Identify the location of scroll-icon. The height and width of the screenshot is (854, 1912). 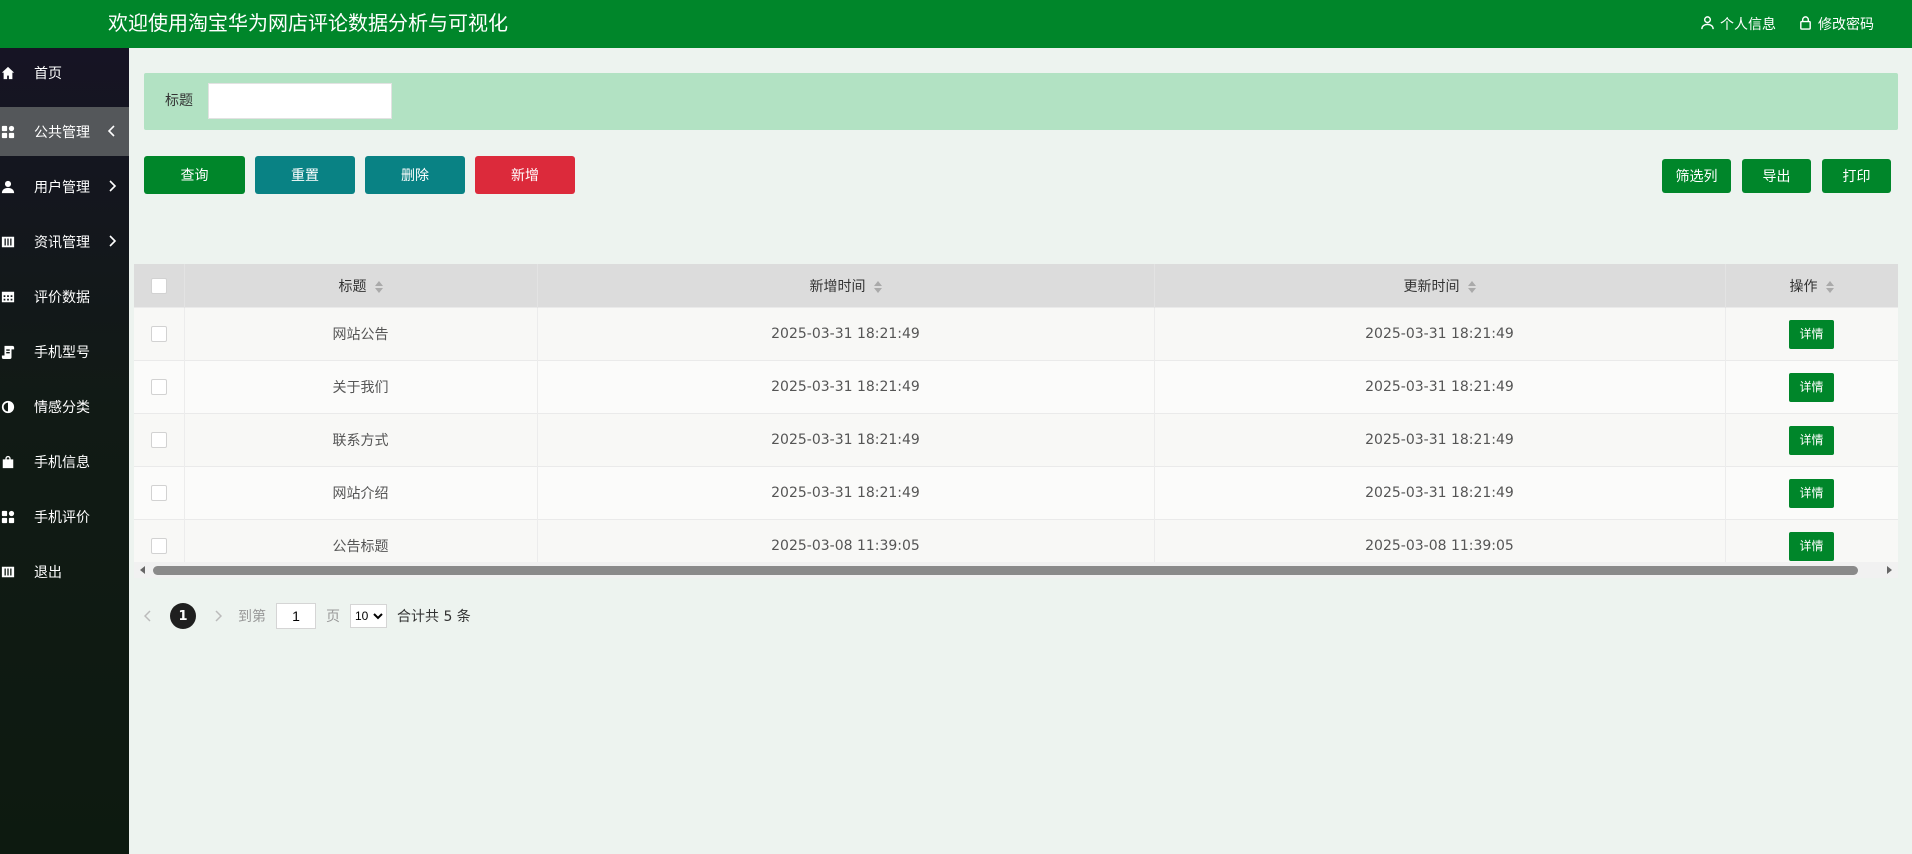
(8, 352).